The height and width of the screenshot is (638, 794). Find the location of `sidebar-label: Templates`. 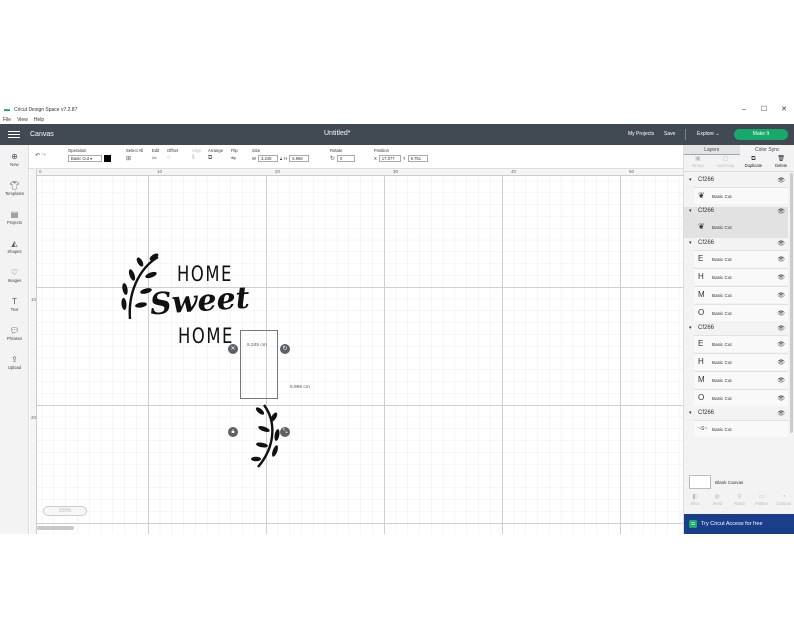

sidebar-label: Templates is located at coordinates (14, 193).